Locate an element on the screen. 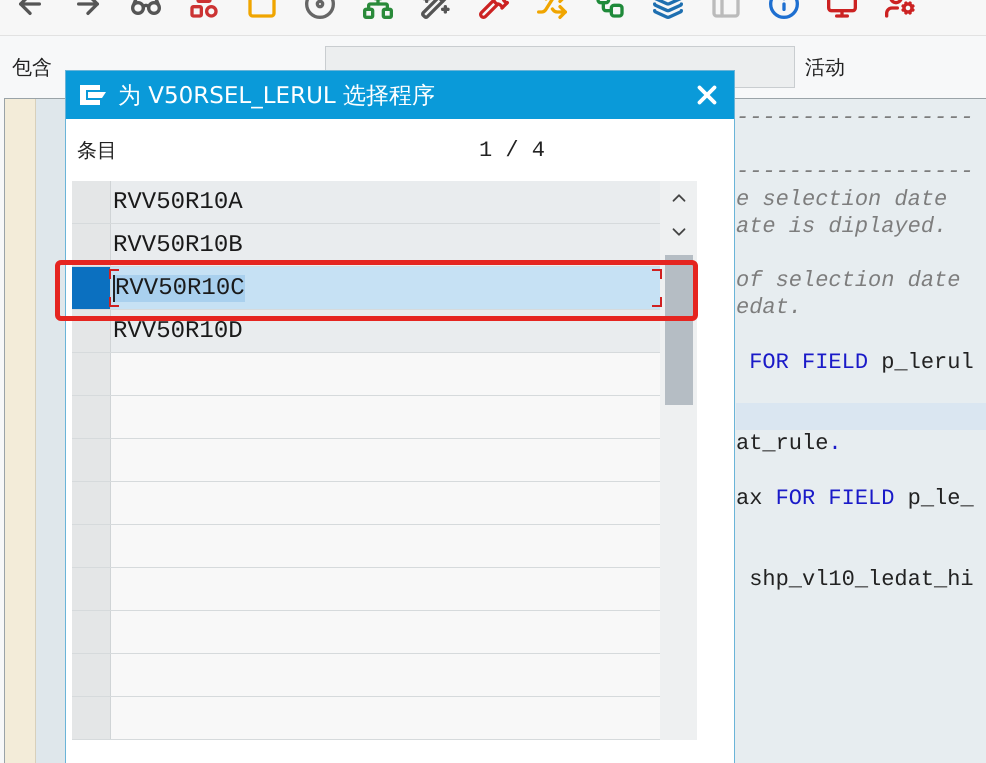 The height and width of the screenshot is (763, 986). list-item: RVV50R10A is located at coordinates (385, 202).